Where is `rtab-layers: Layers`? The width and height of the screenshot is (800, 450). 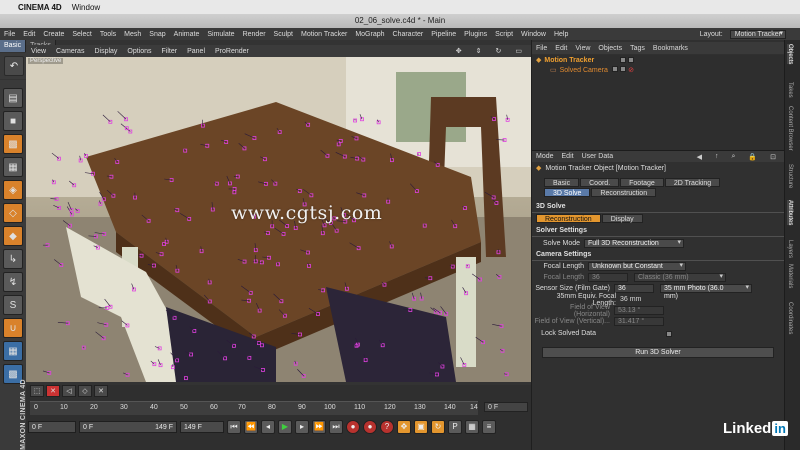 rtab-layers: Layers is located at coordinates (790, 249).